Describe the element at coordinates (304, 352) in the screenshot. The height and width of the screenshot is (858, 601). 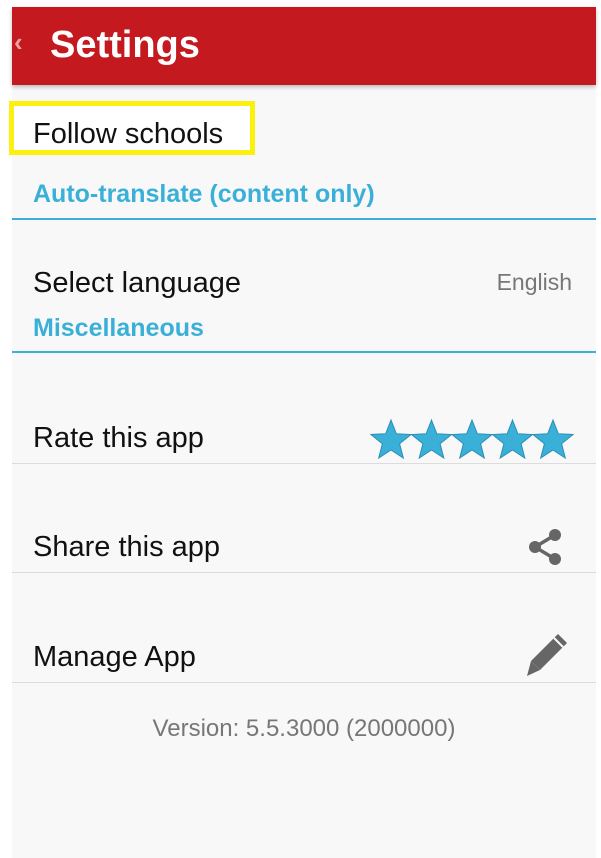
I see `section-divider-miscellaneous` at that location.